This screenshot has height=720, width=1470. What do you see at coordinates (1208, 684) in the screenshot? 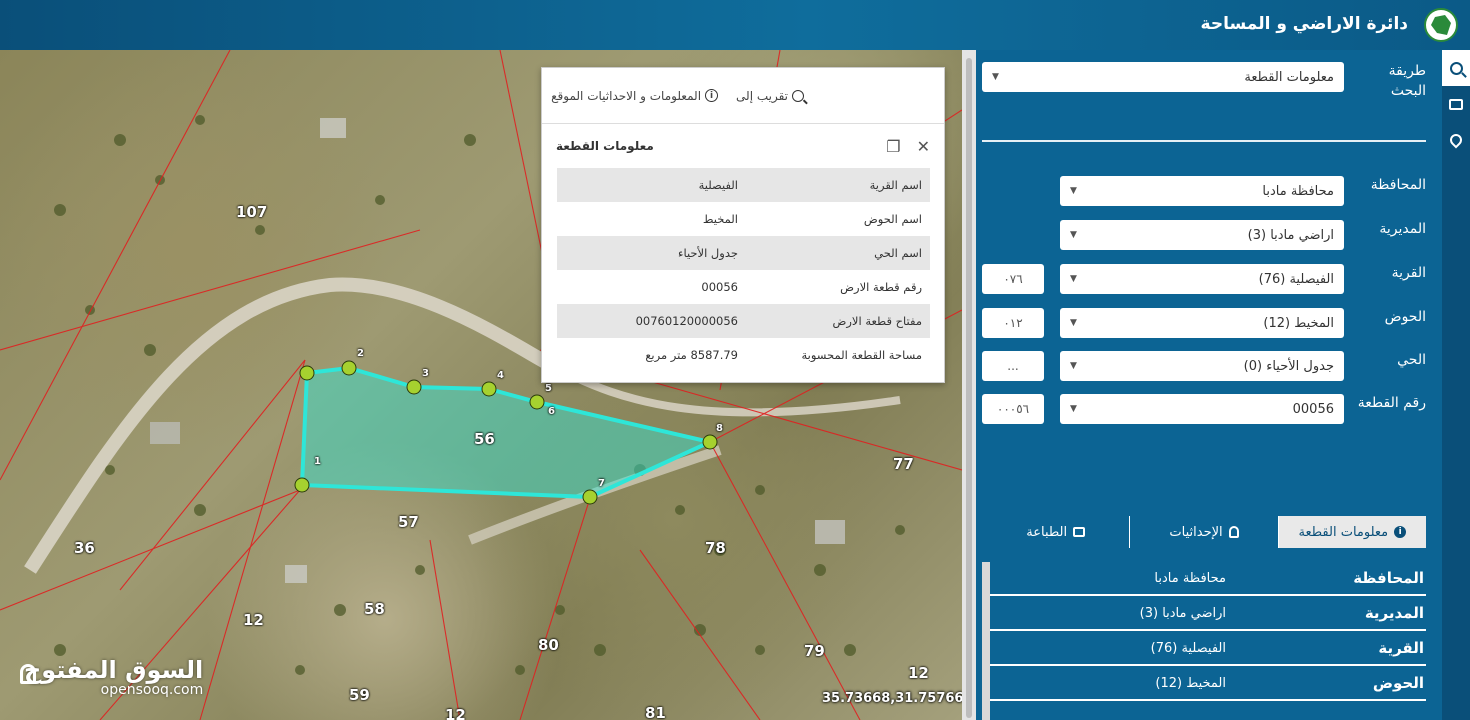
I see `list-item: الحوض المخيط (12)` at bounding box center [1208, 684].